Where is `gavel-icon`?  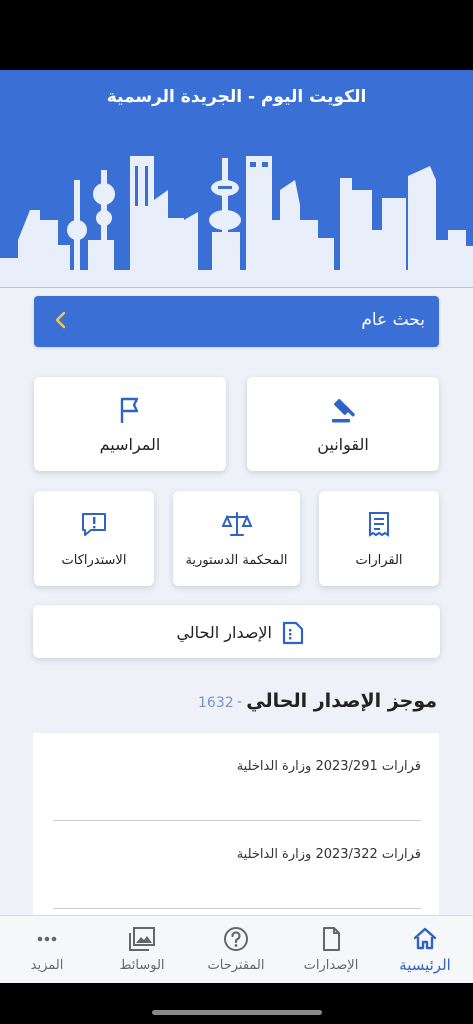
gavel-icon is located at coordinates (343, 412).